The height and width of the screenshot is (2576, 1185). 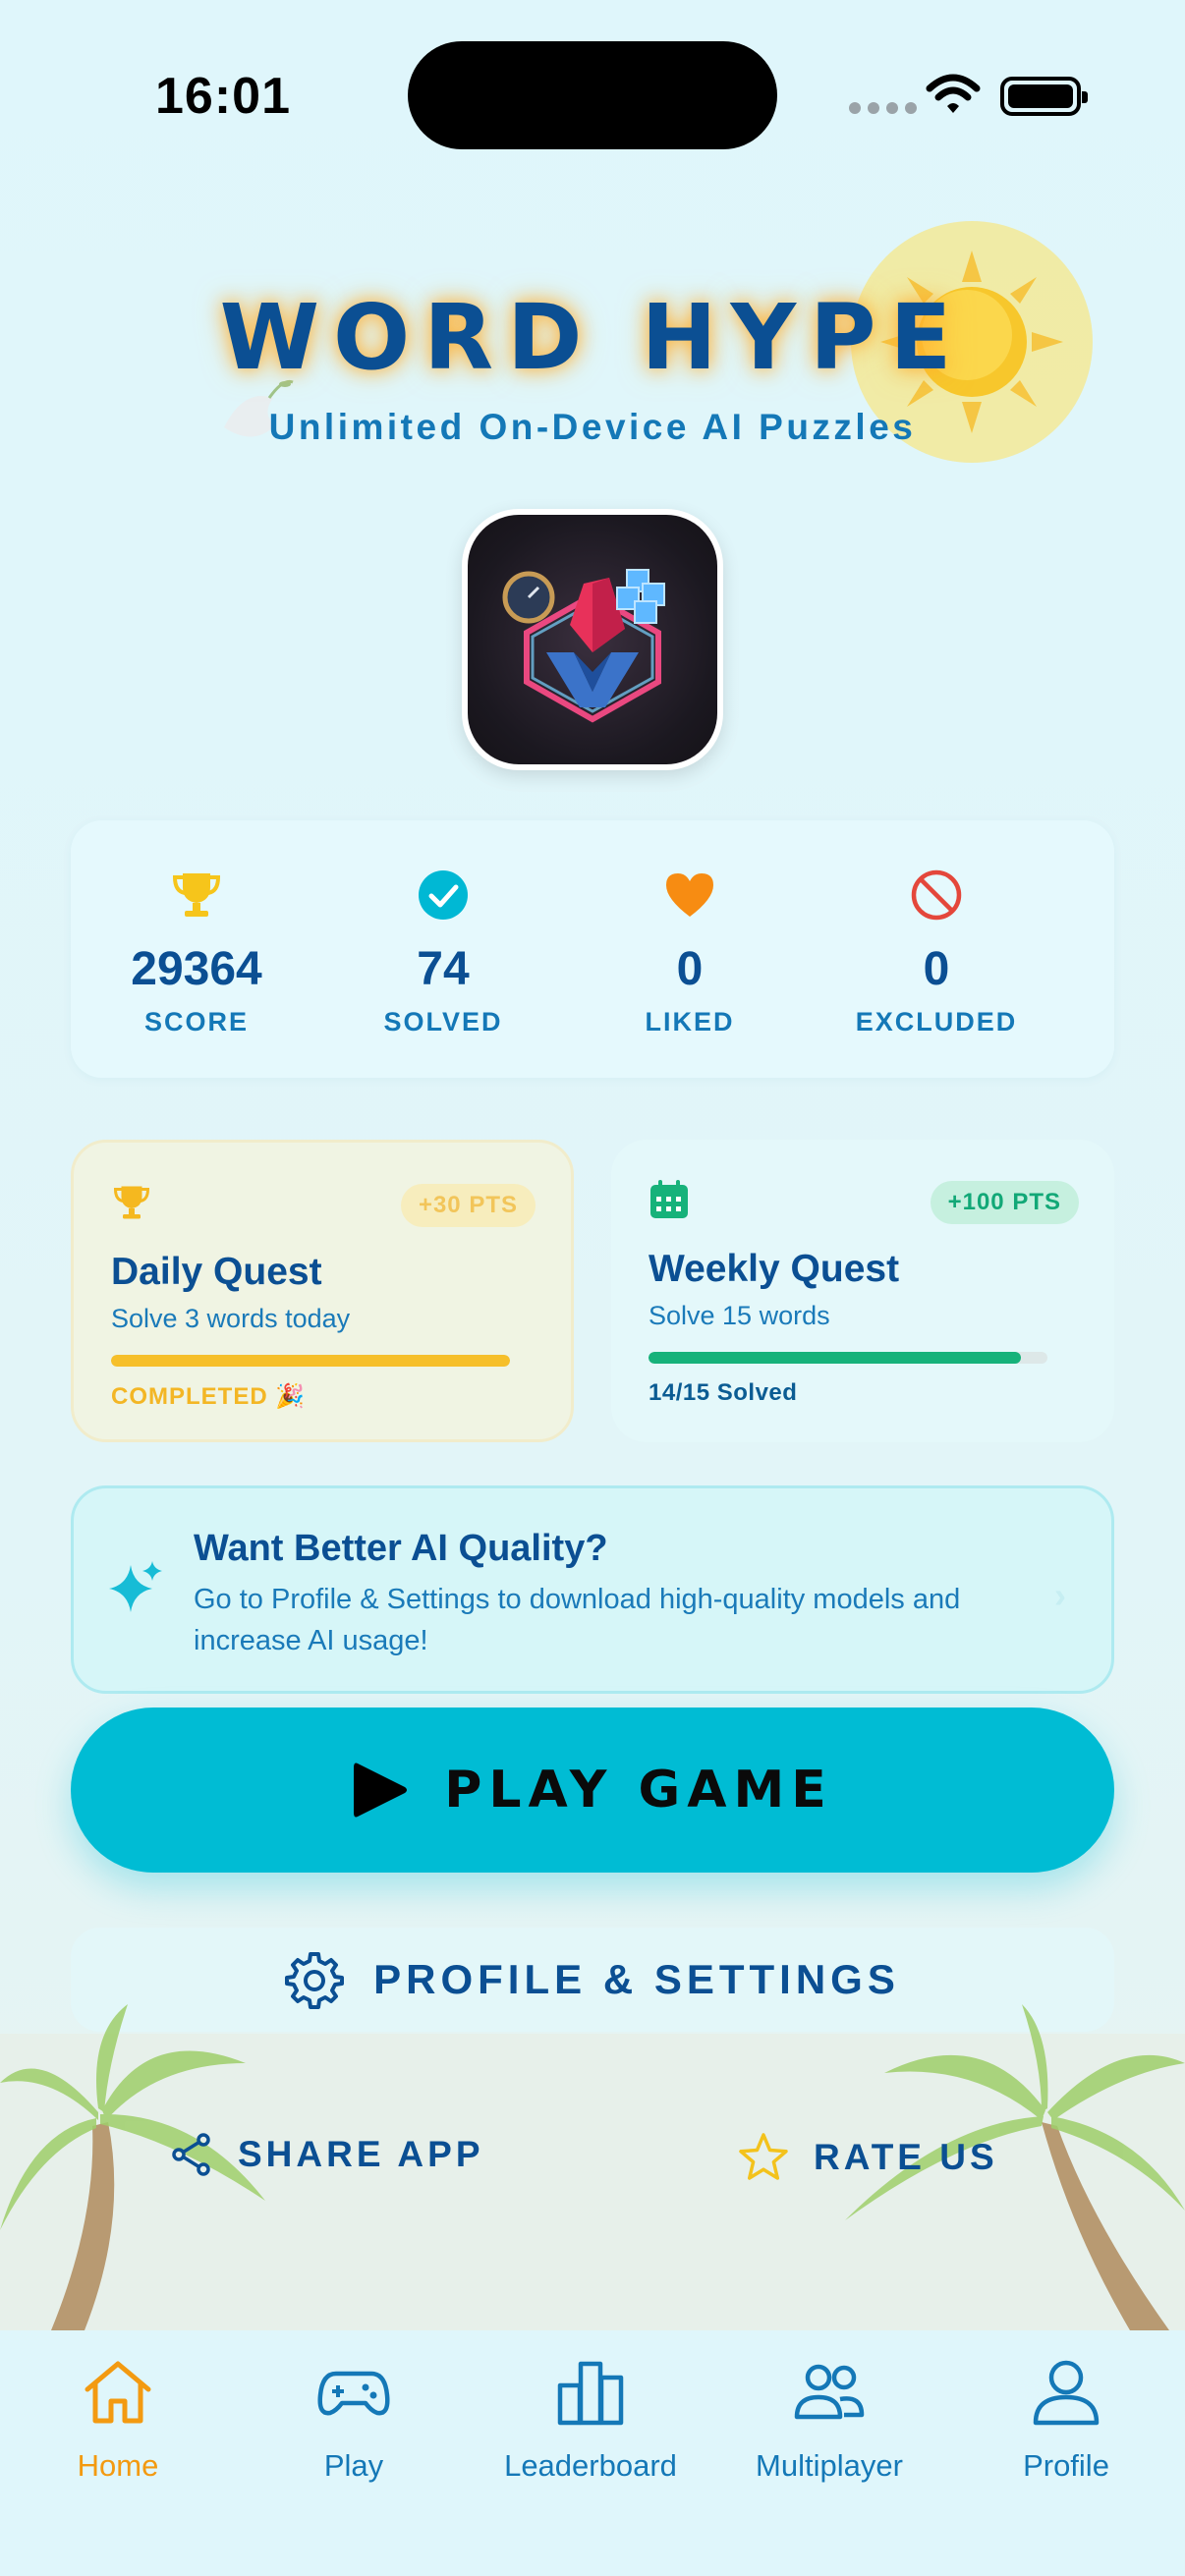 What do you see at coordinates (468, 1205) in the screenshot?
I see `points-badge: +30 PTS` at bounding box center [468, 1205].